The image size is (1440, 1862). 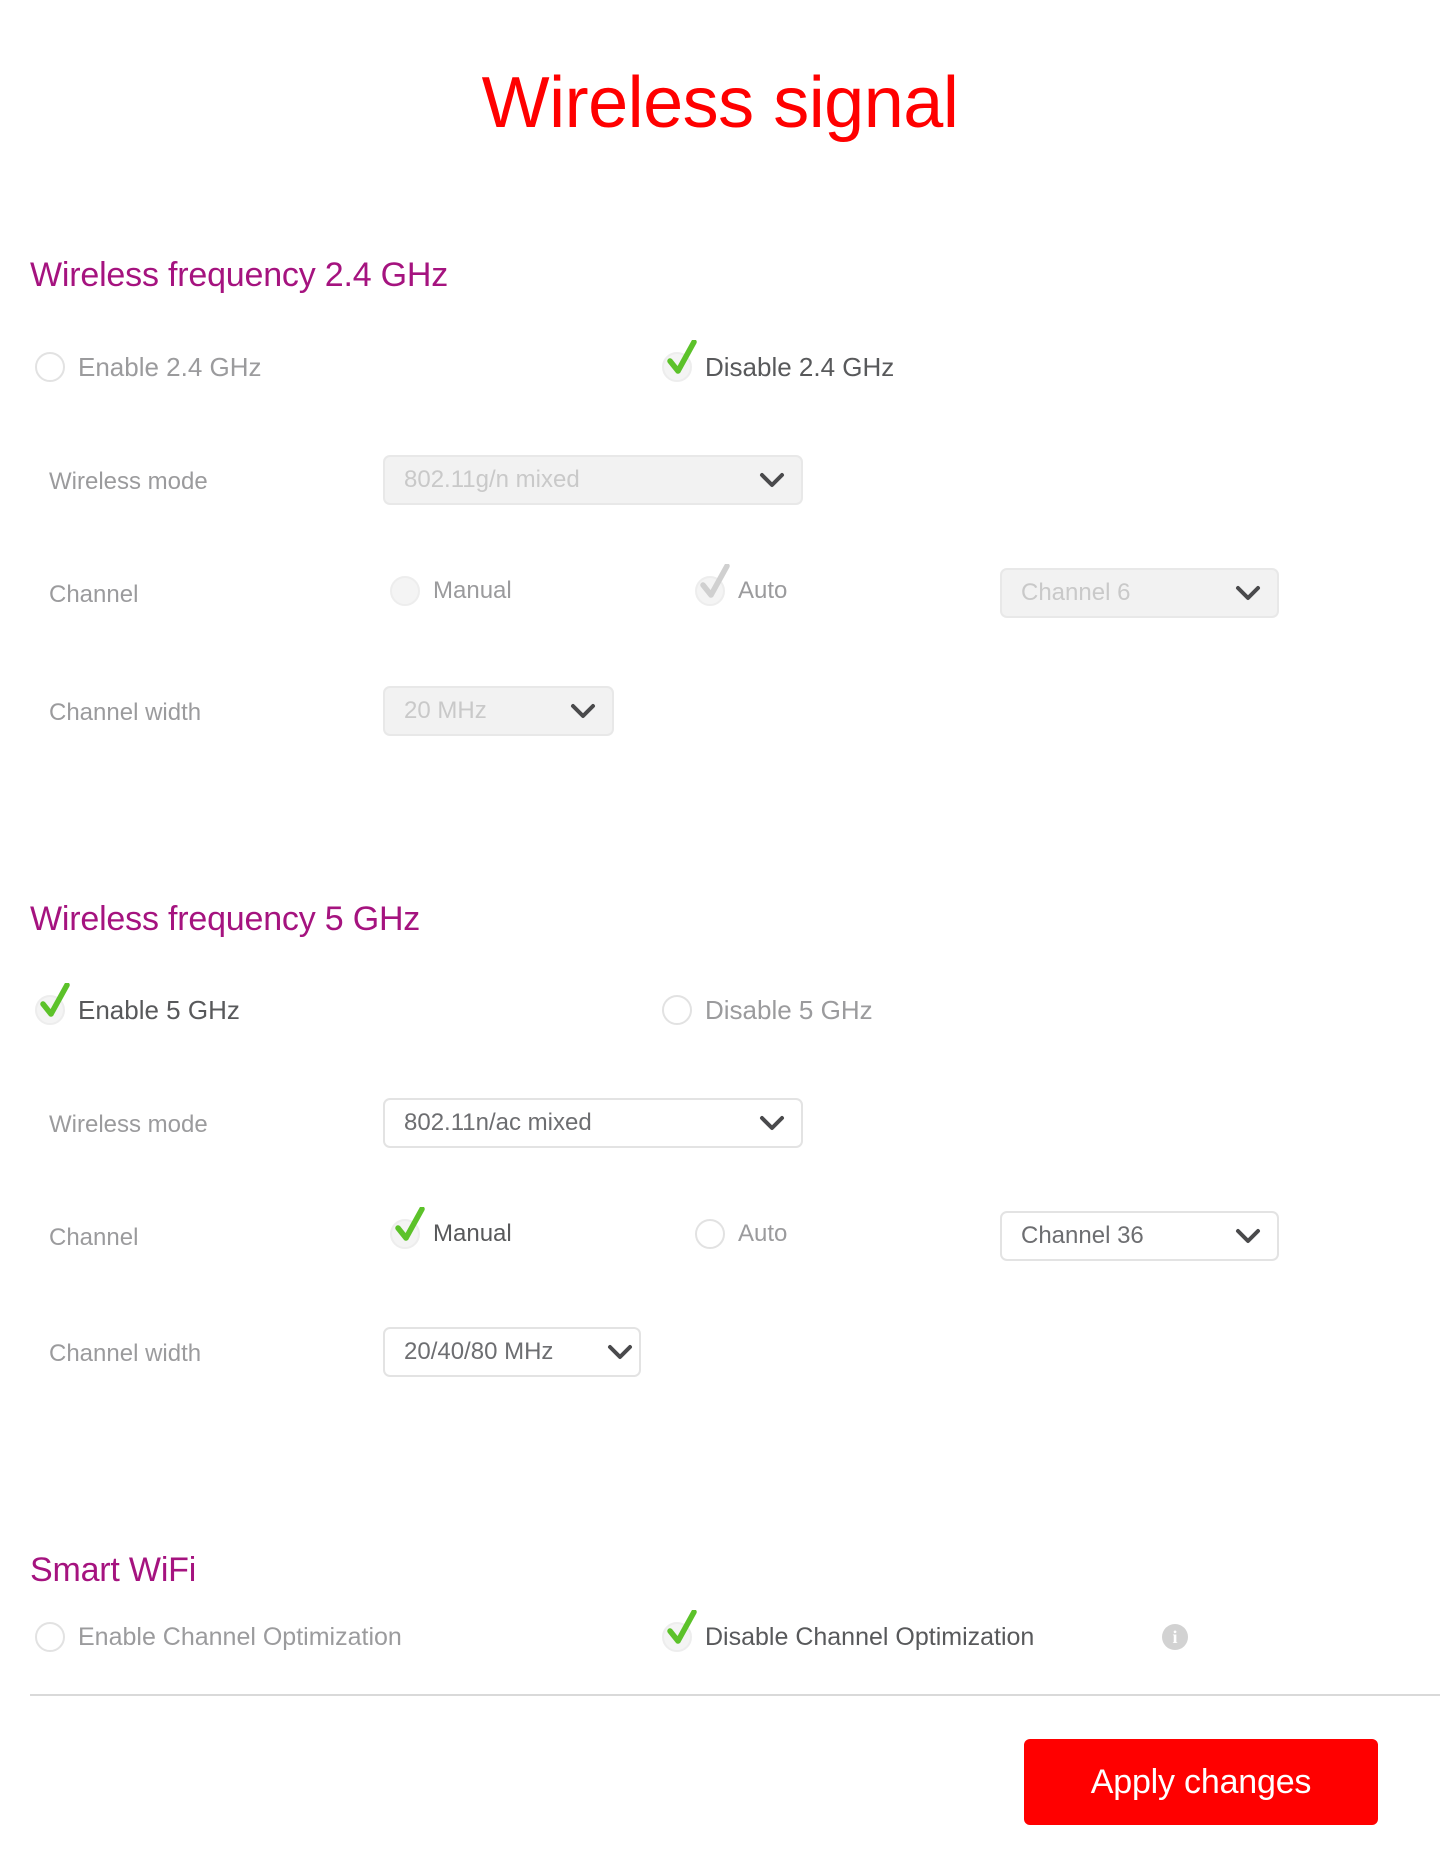 I want to click on radio-disable-channel-optimization: Disable Channel Optimization, so click(x=848, y=1633).